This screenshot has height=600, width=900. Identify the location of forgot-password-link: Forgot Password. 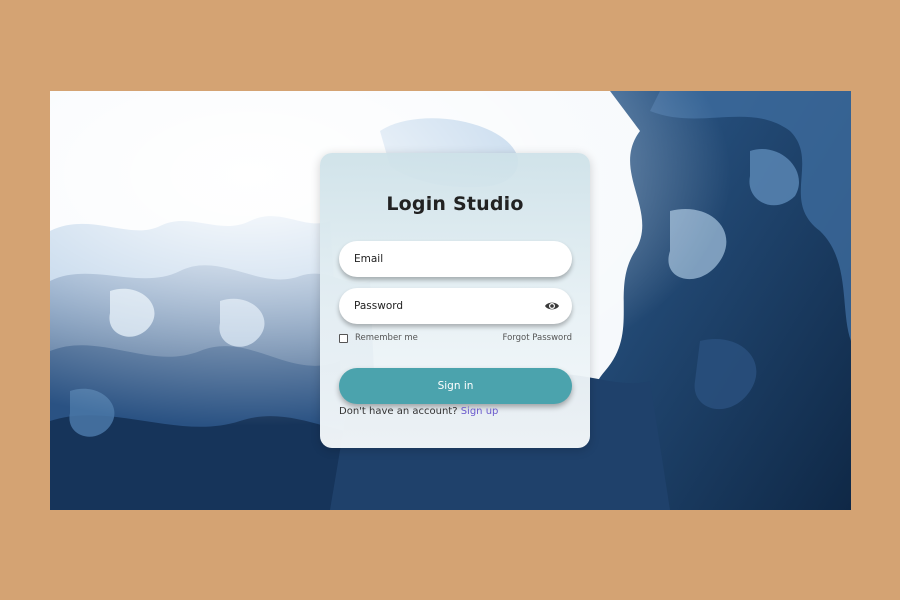
(537, 338).